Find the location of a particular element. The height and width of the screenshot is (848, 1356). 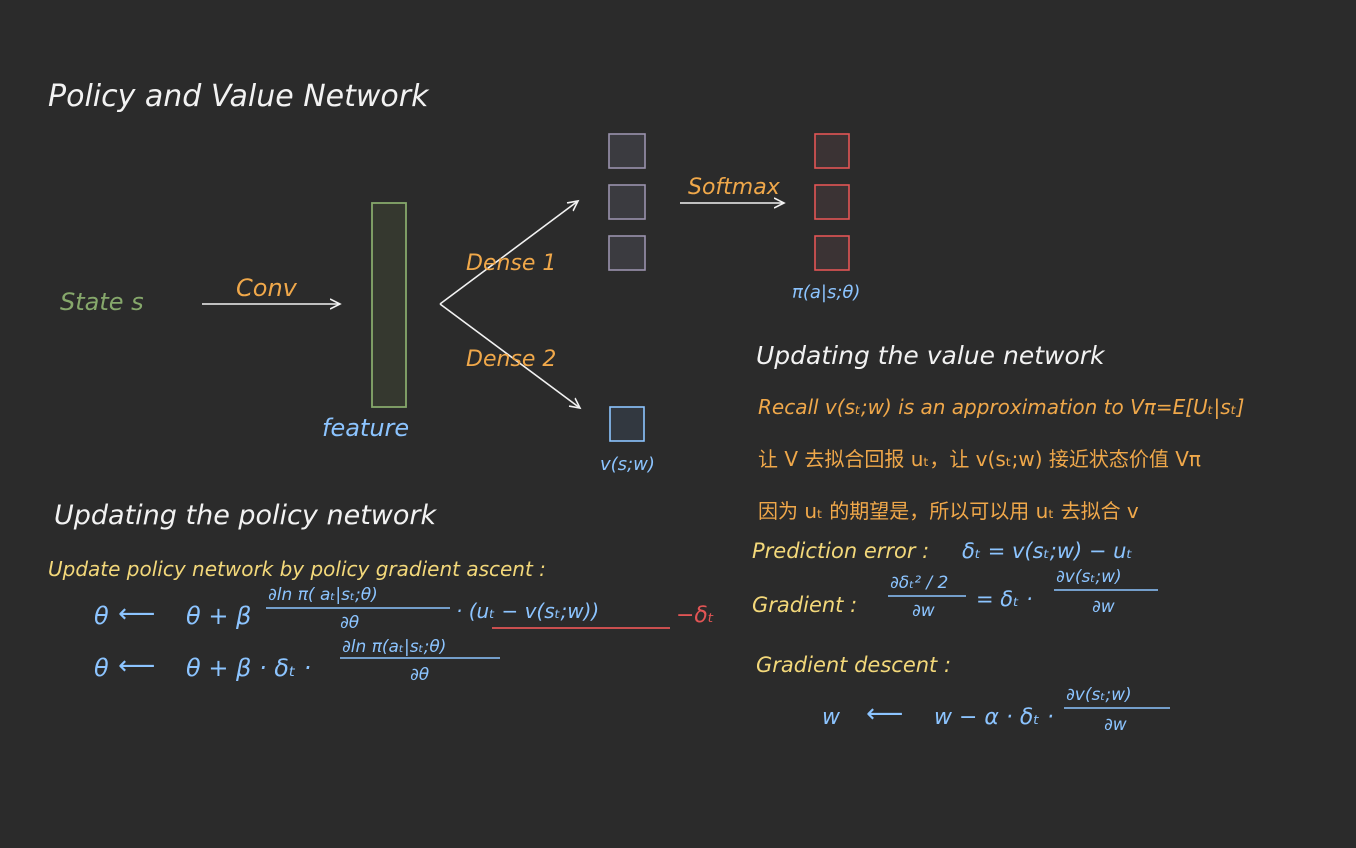

policy-eq2-arrow: ⟵ is located at coordinates (136, 666).